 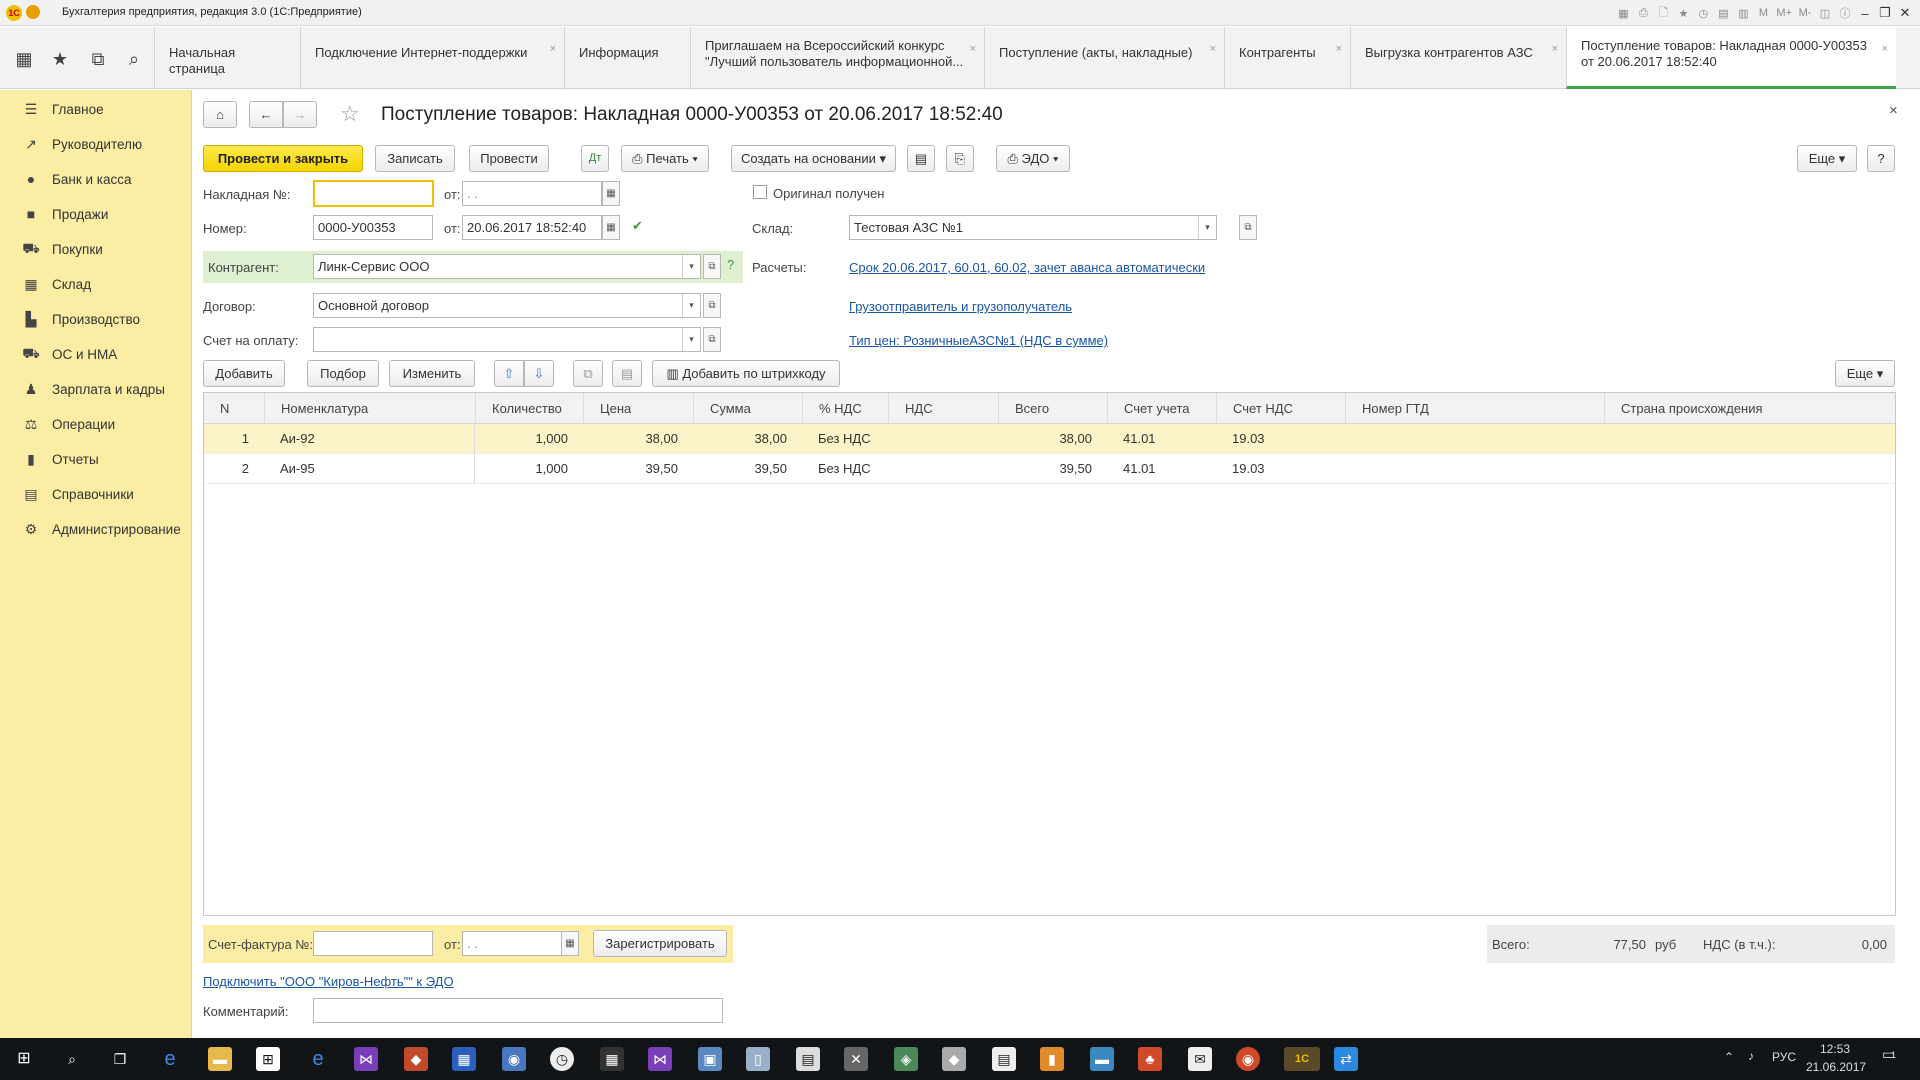 What do you see at coordinates (266, 114) in the screenshot?
I see `back-button: ←` at bounding box center [266, 114].